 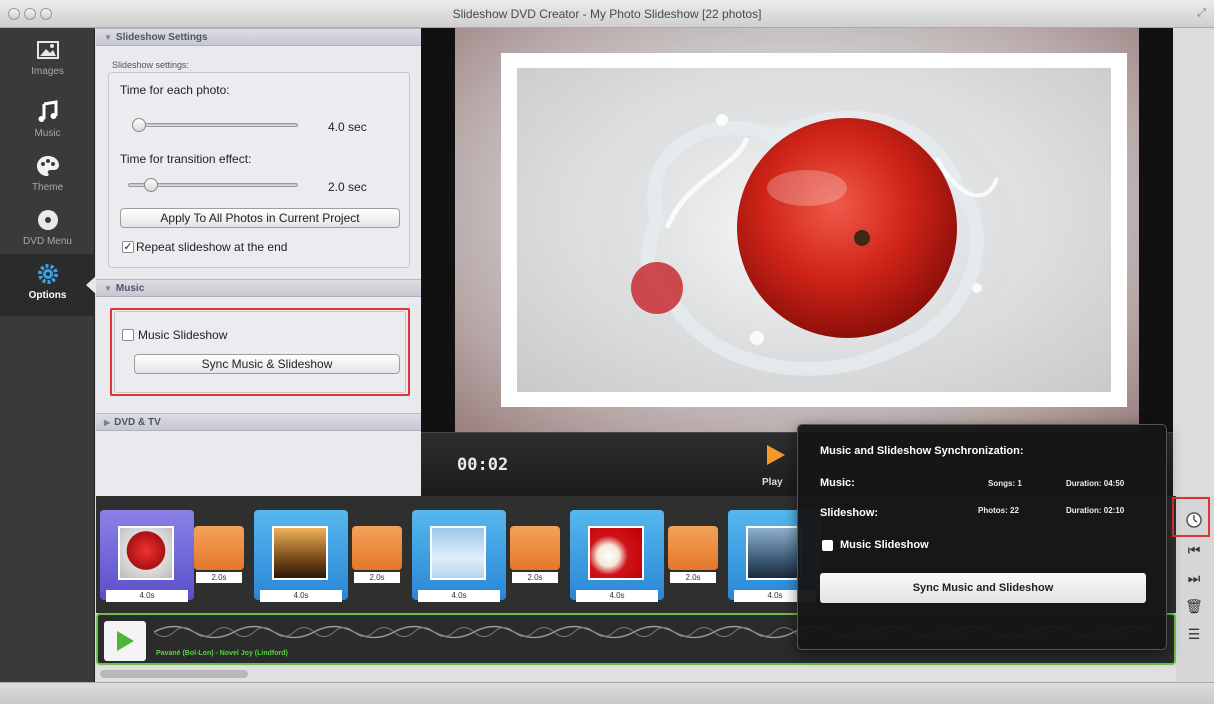 I want to click on sidebar-item-theme: Theme, so click(x=47, y=177).